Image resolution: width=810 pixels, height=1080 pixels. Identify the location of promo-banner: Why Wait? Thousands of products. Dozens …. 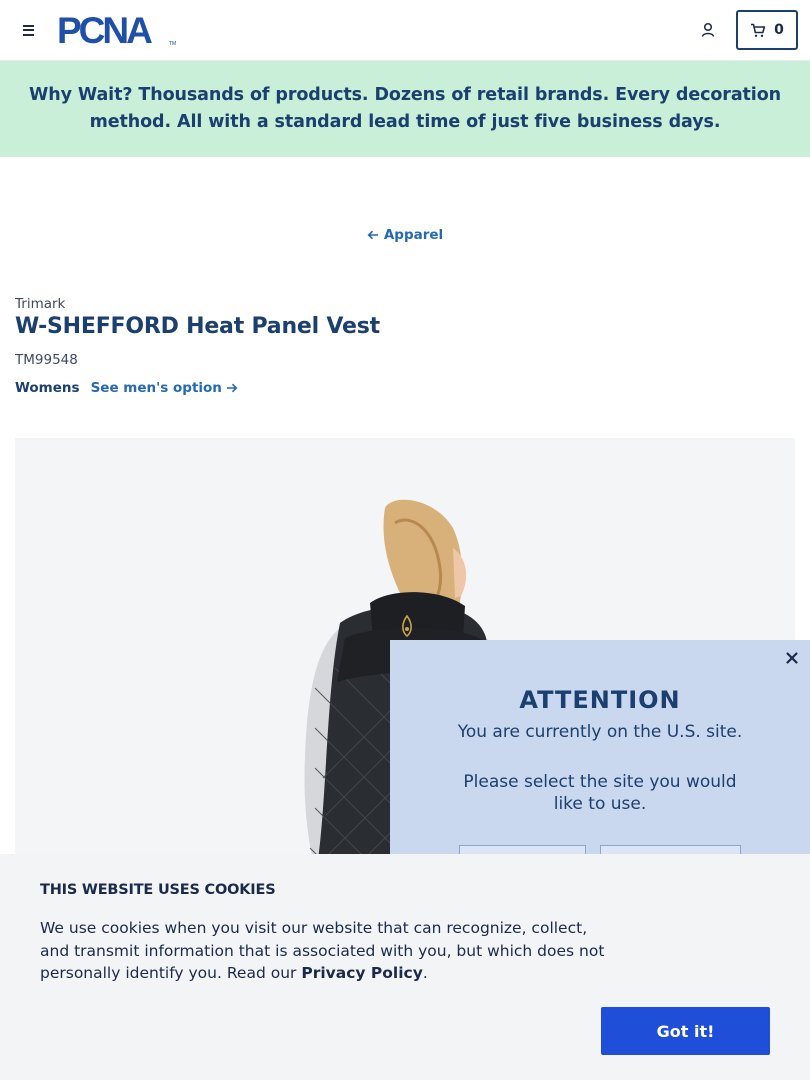
(405, 109).